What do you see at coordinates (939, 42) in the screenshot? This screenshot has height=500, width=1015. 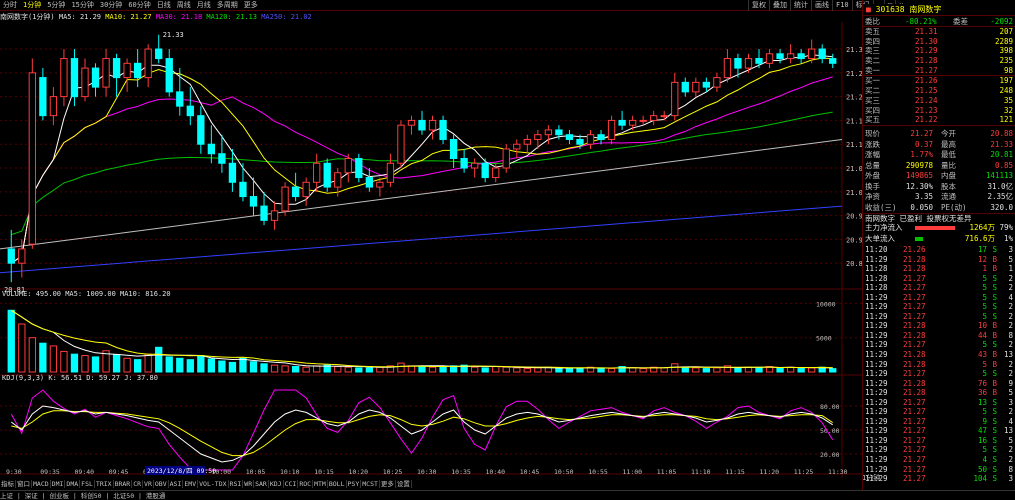 I see `ask-row: 卖四 21.30 2289` at bounding box center [939, 42].